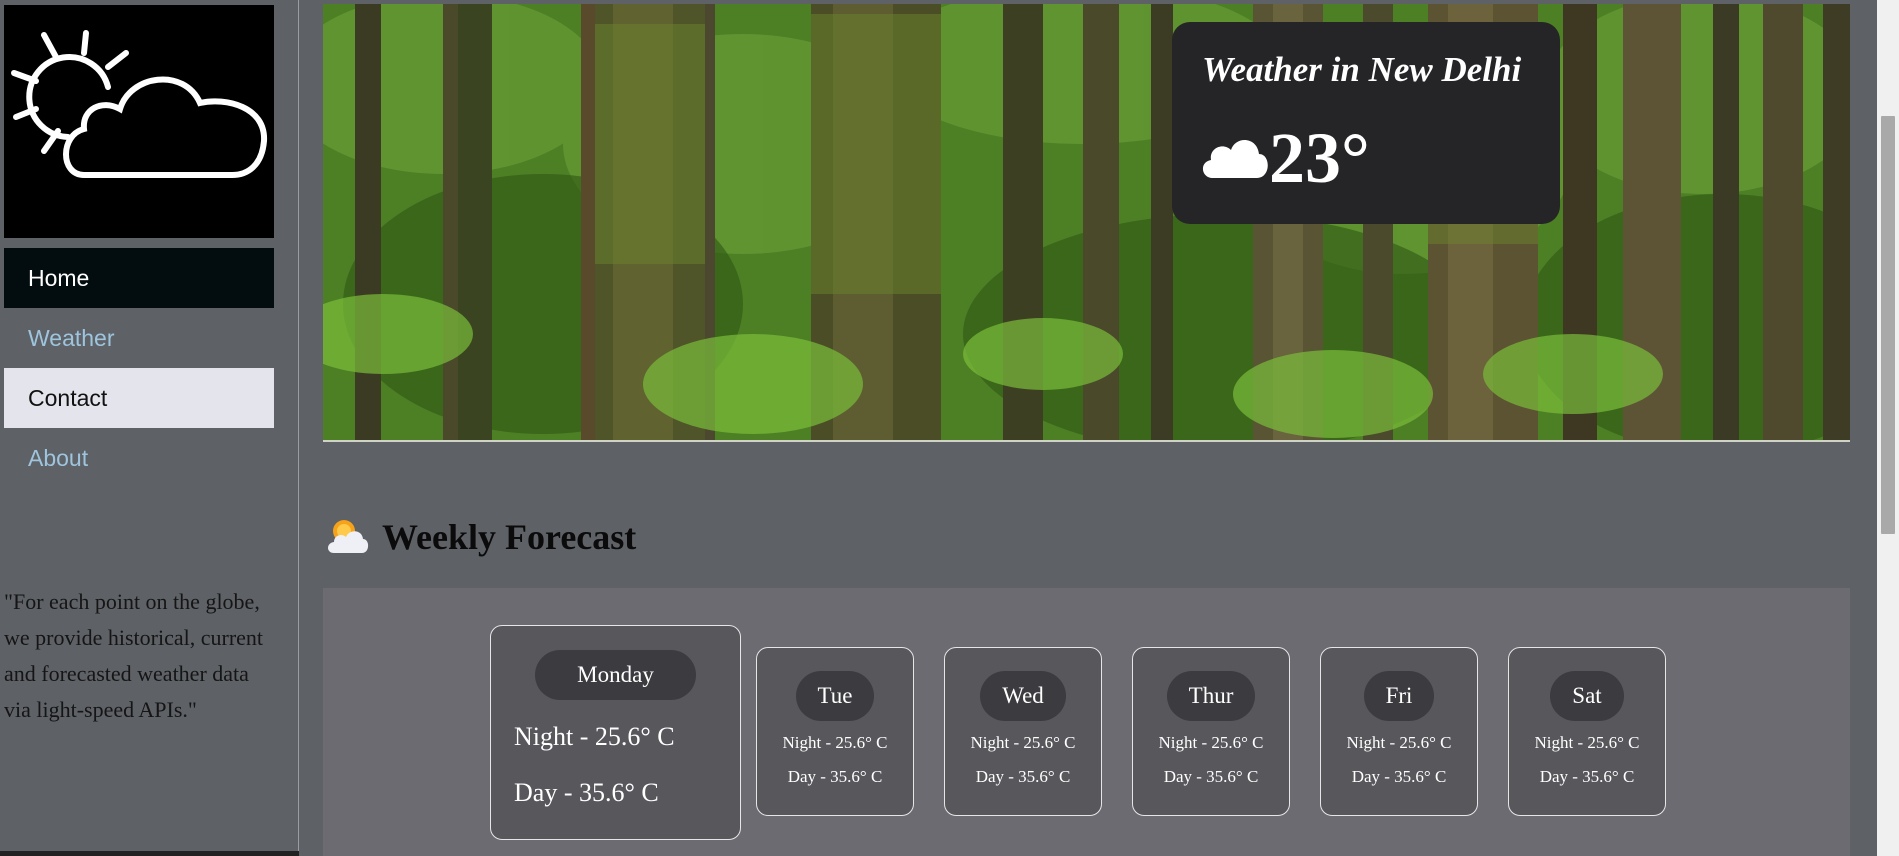 The height and width of the screenshot is (856, 1899). I want to click on forecast-card-sat: Sat Night - 25.6° C Day - 35.6° C, so click(1587, 731).